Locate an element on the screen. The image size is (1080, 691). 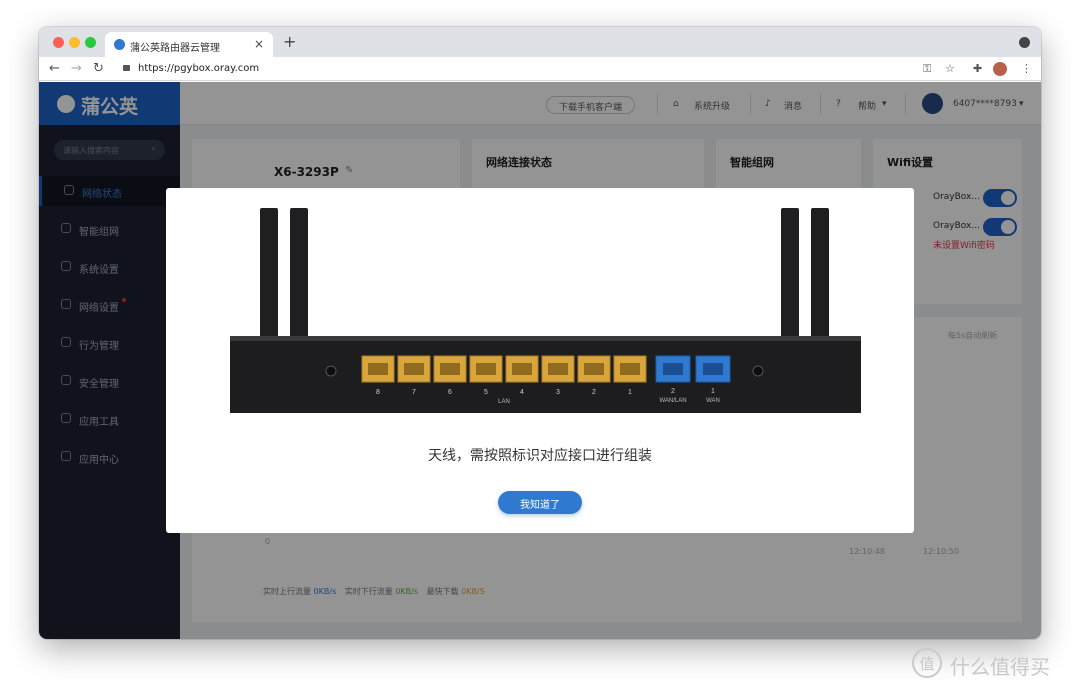
user-avatar-icon is located at coordinates (1000, 69).